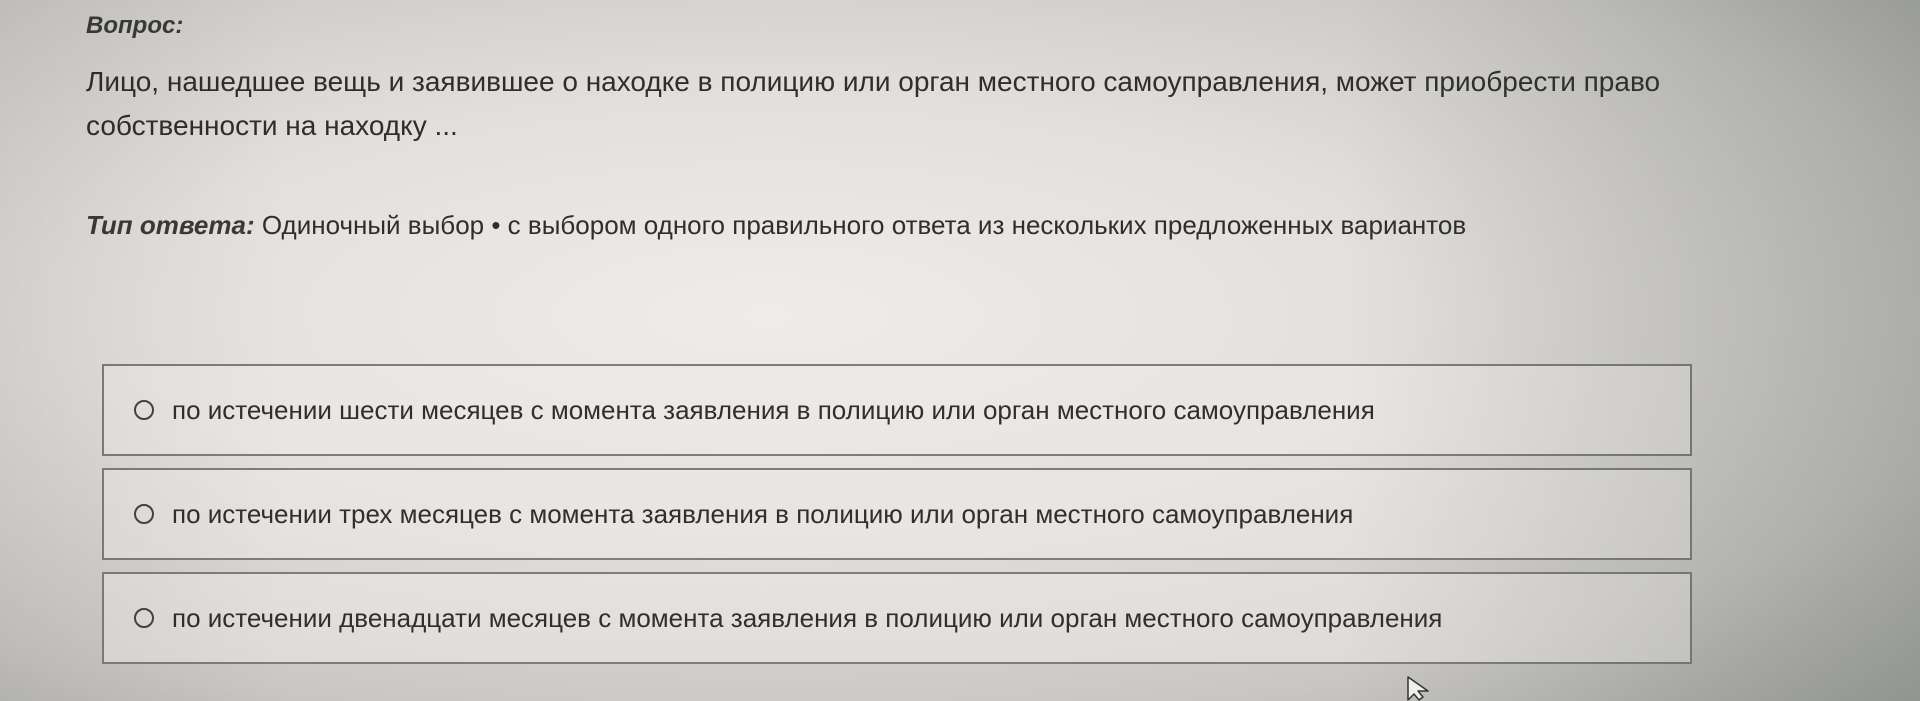  I want to click on question-label: Вопрос:, so click(135, 25).